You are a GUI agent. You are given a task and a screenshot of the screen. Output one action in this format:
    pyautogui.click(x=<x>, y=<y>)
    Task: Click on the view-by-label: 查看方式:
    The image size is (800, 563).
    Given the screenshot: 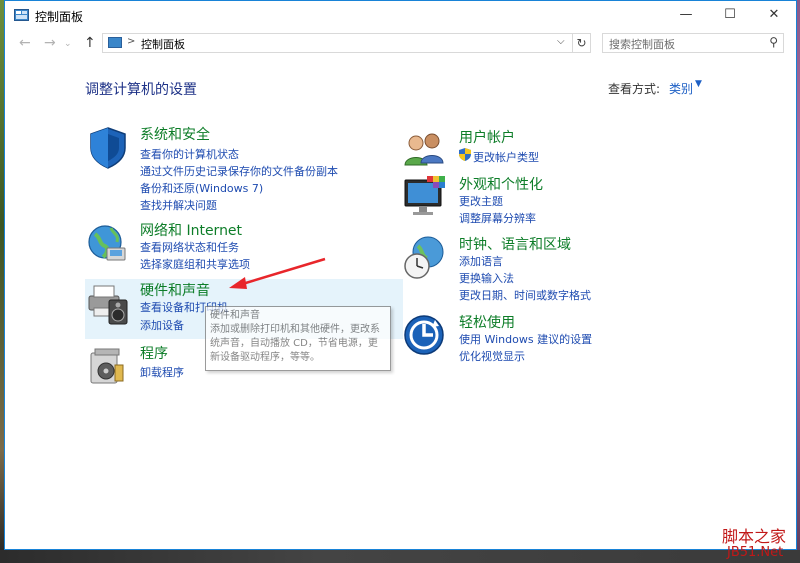 What is the action you would take?
    pyautogui.click(x=634, y=89)
    